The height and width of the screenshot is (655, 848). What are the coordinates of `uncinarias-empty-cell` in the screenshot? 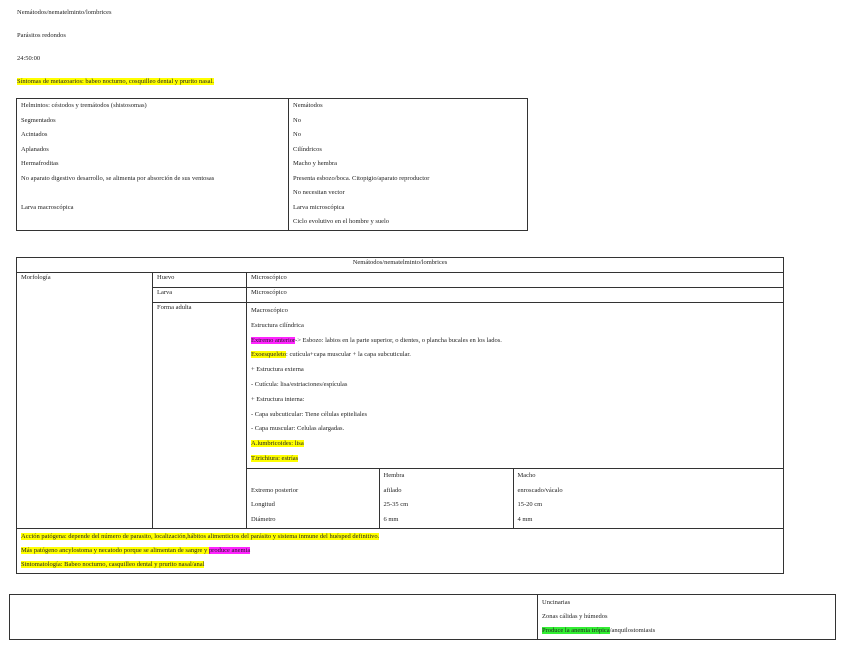 It's located at (273, 617).